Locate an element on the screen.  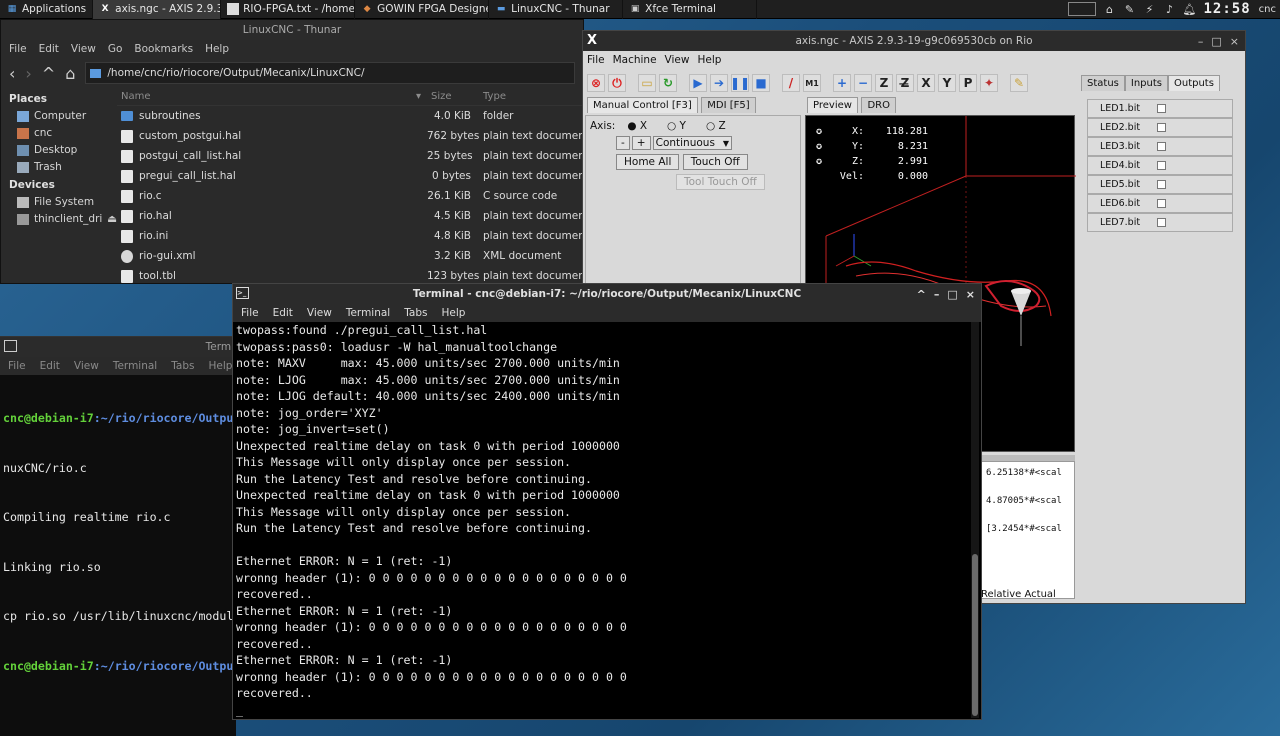
column-type: Type is located at coordinates (530, 96).